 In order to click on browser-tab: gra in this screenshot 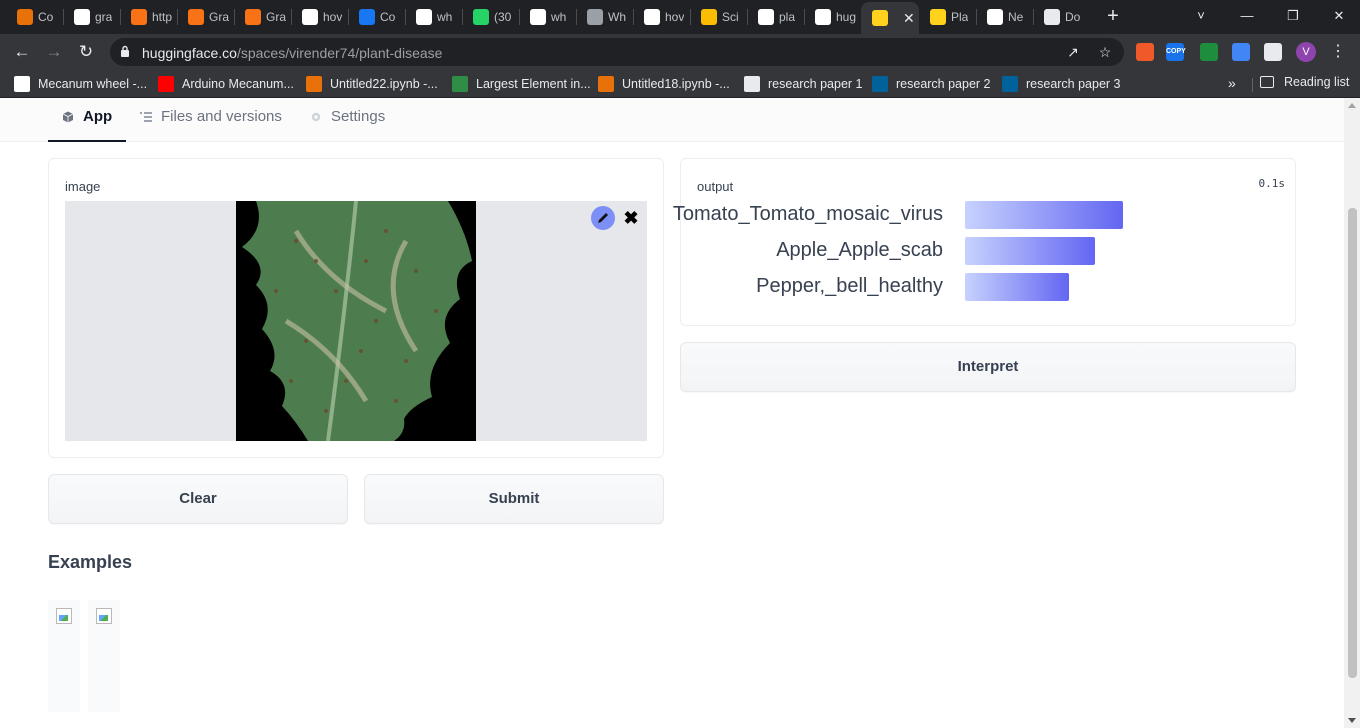, I will do `click(91, 17)`.